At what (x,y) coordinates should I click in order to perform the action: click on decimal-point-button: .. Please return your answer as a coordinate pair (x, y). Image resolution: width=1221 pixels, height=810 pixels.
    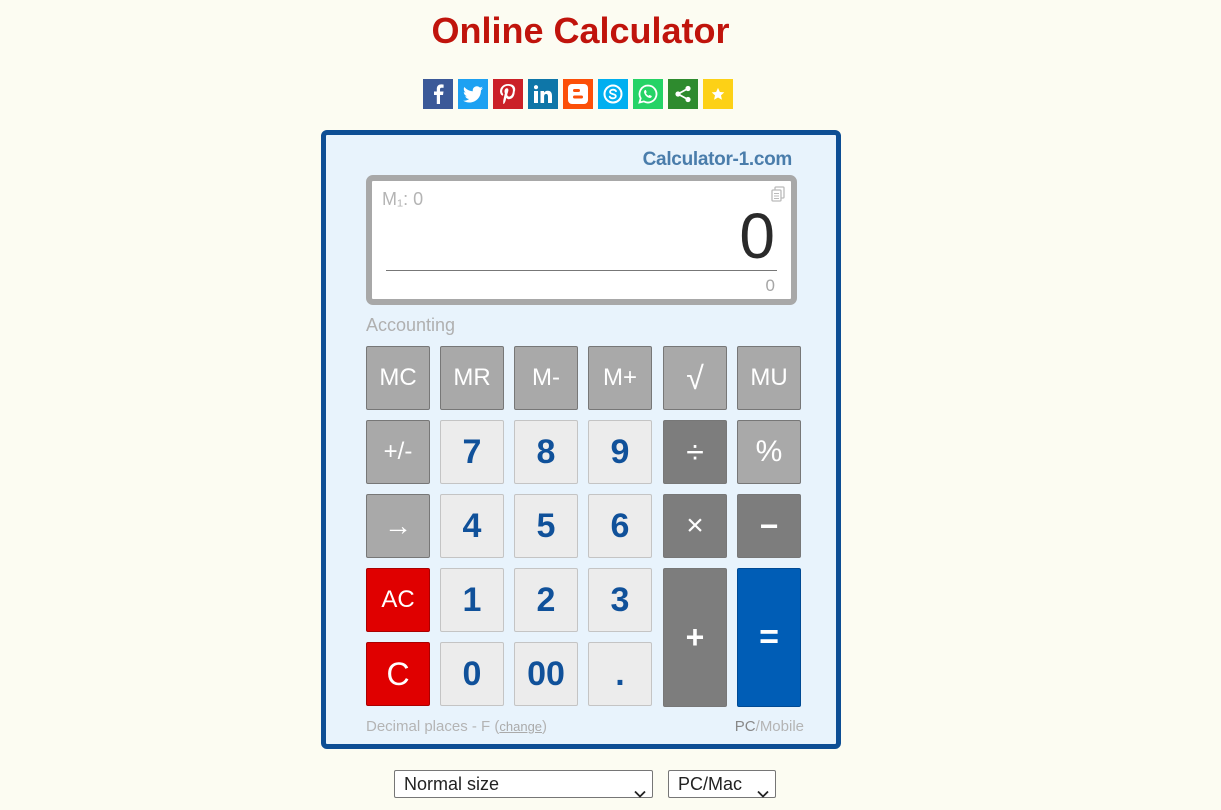
    Looking at the image, I should click on (620, 674).